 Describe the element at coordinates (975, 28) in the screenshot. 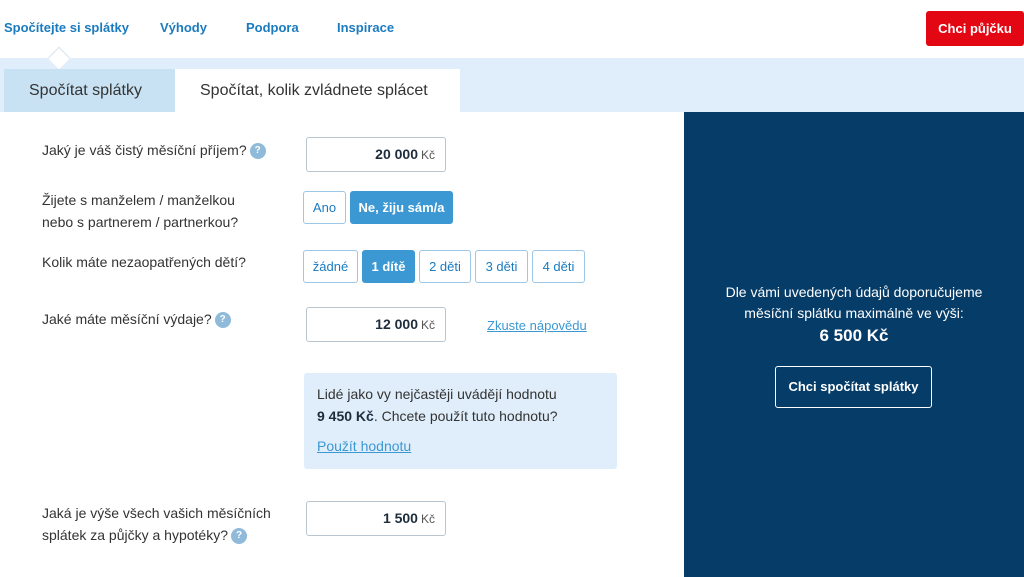

I see `want-loan-button: Chci půjčku` at that location.